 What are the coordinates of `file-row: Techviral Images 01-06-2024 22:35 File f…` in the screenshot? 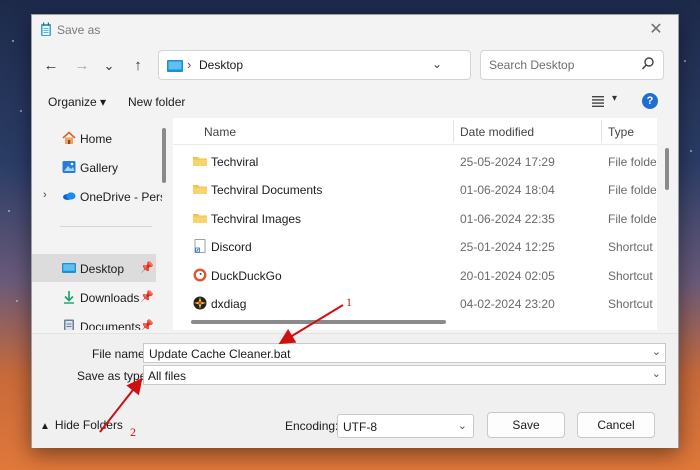 It's located at (415, 218).